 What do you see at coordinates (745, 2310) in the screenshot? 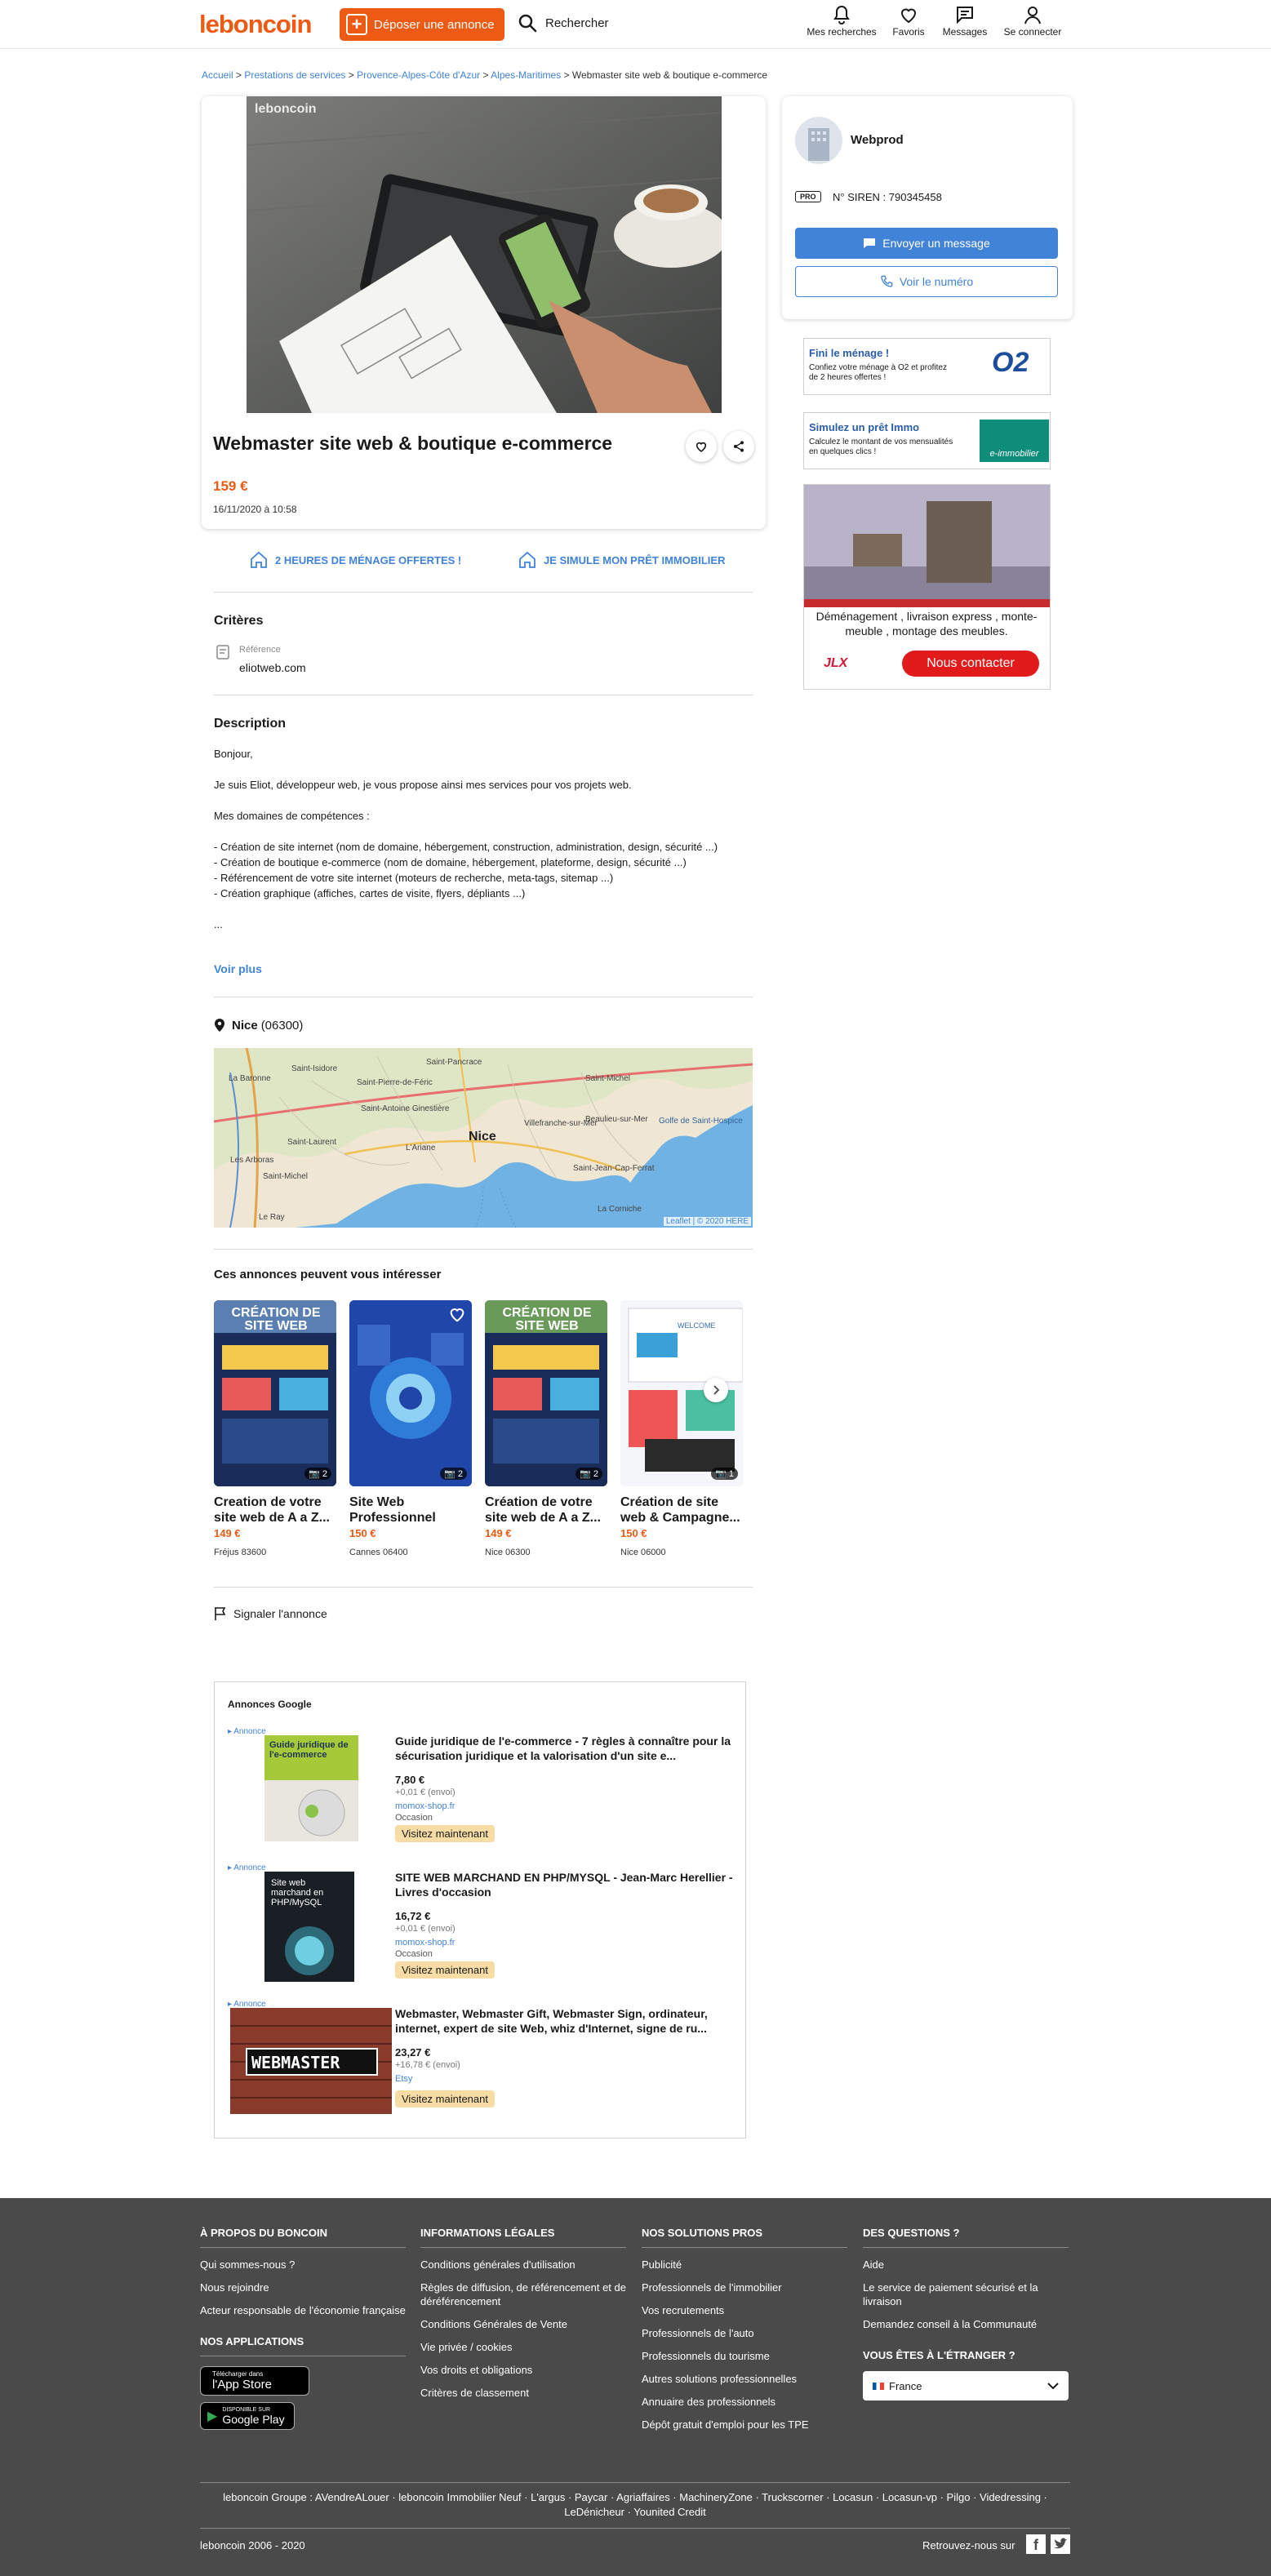
I see `footer-link: Vos recrutements` at bounding box center [745, 2310].